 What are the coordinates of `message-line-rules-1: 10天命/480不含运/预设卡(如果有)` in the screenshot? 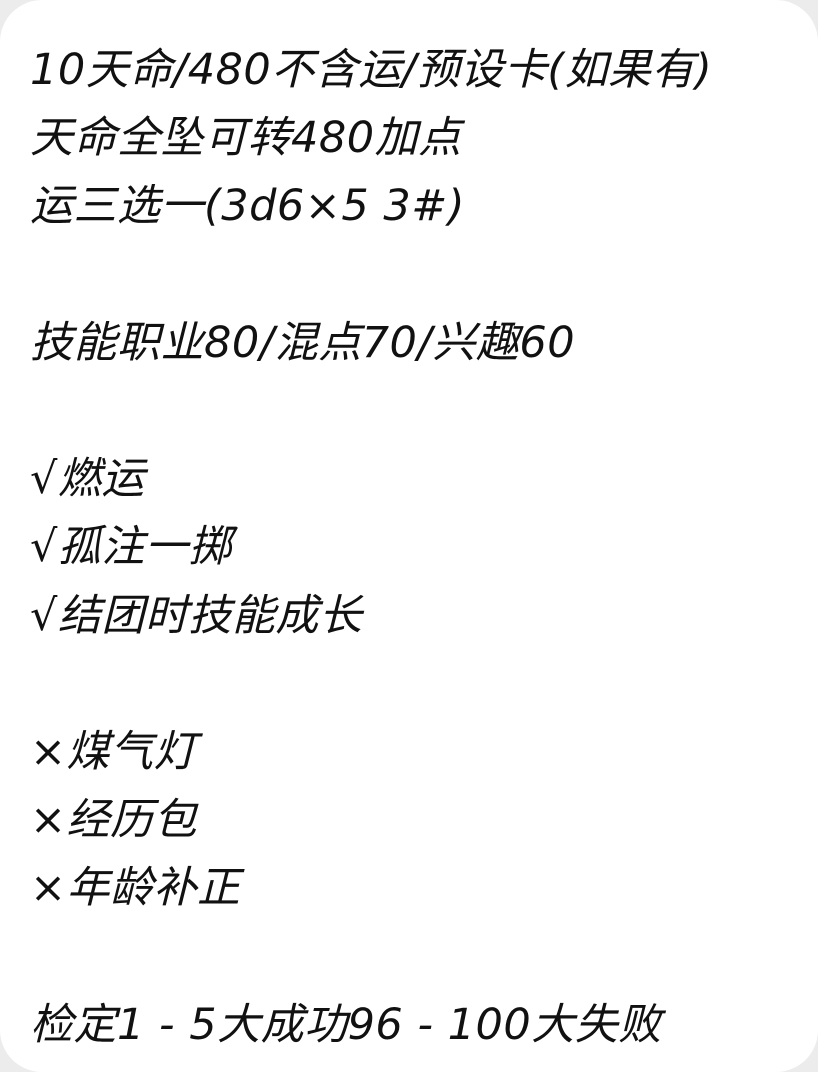 It's located at (371, 70).